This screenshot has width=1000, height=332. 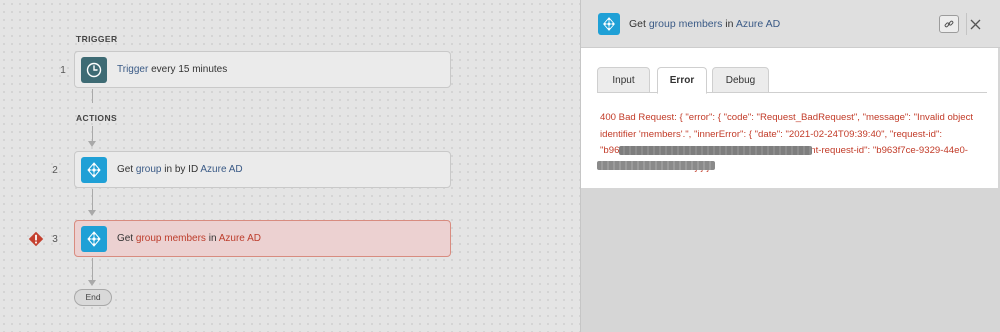 What do you see at coordinates (262, 238) in the screenshot?
I see `step-get-group-members: Get group members in Azure AD` at bounding box center [262, 238].